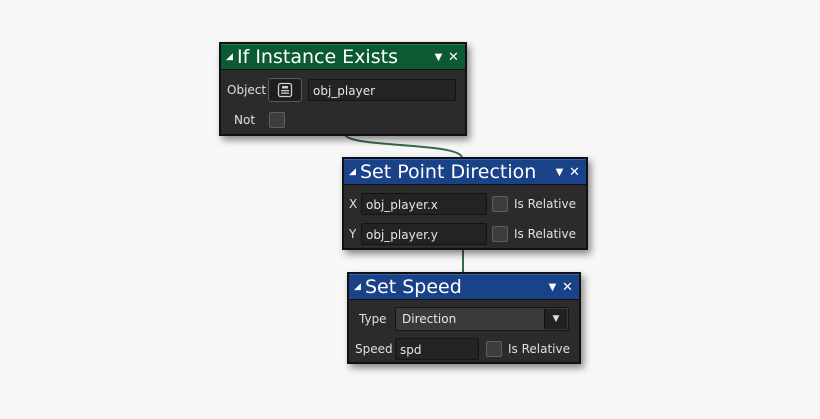 The image size is (820, 419). Describe the element at coordinates (373, 319) in the screenshot. I see `type-label: Type` at that location.